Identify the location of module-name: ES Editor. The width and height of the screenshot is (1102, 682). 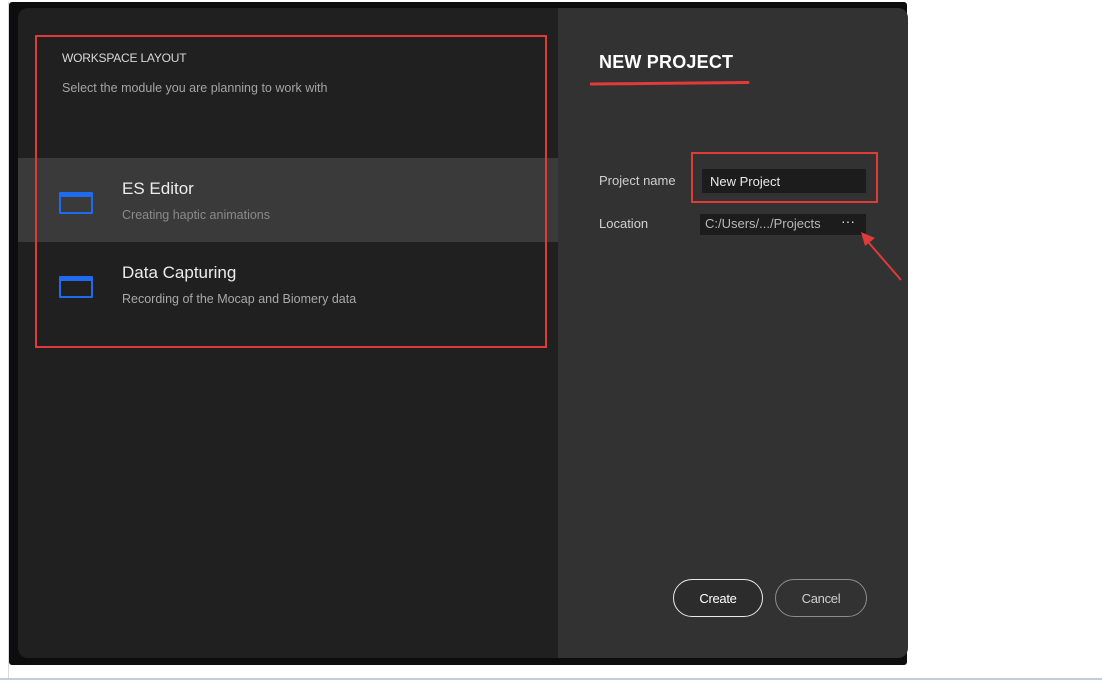
(158, 188).